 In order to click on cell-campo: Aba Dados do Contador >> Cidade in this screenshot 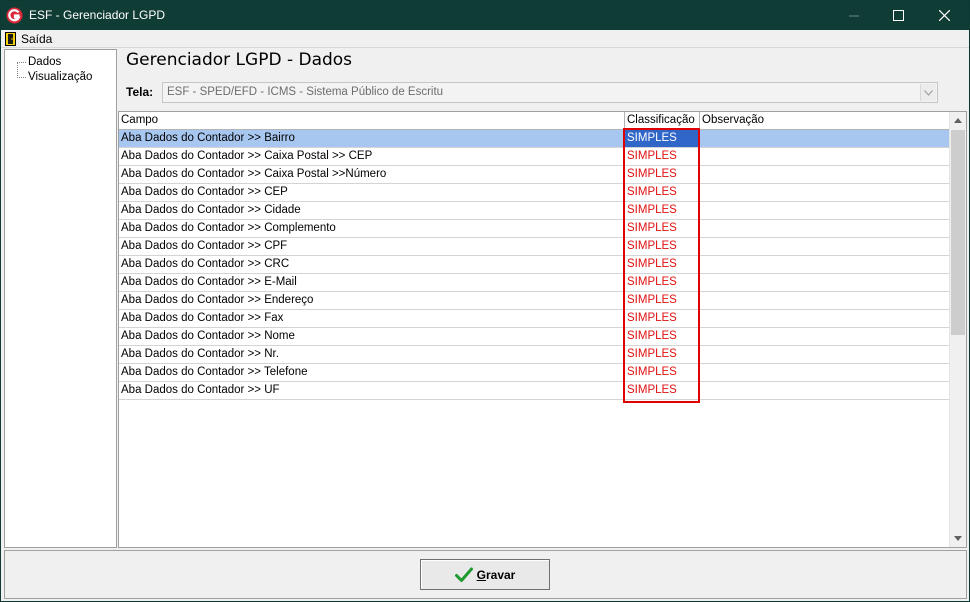, I will do `click(372, 210)`.